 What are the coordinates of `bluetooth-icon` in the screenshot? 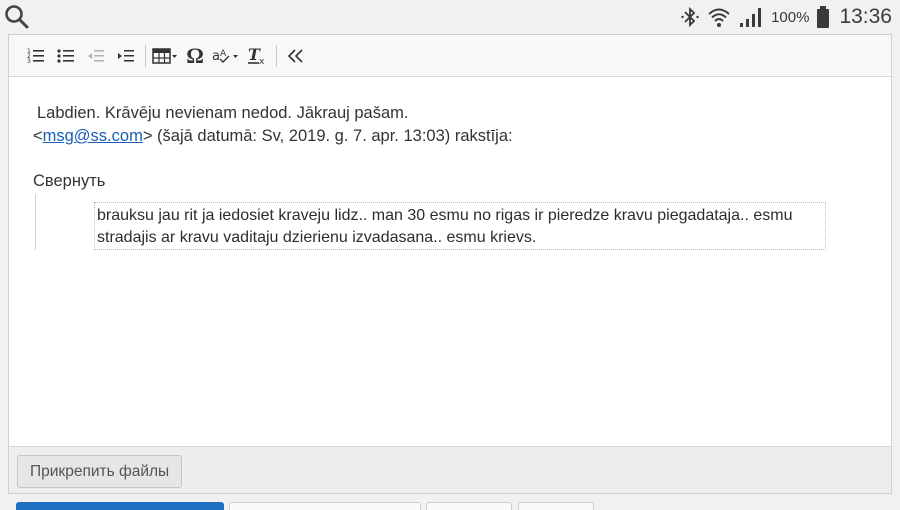 It's located at (690, 17).